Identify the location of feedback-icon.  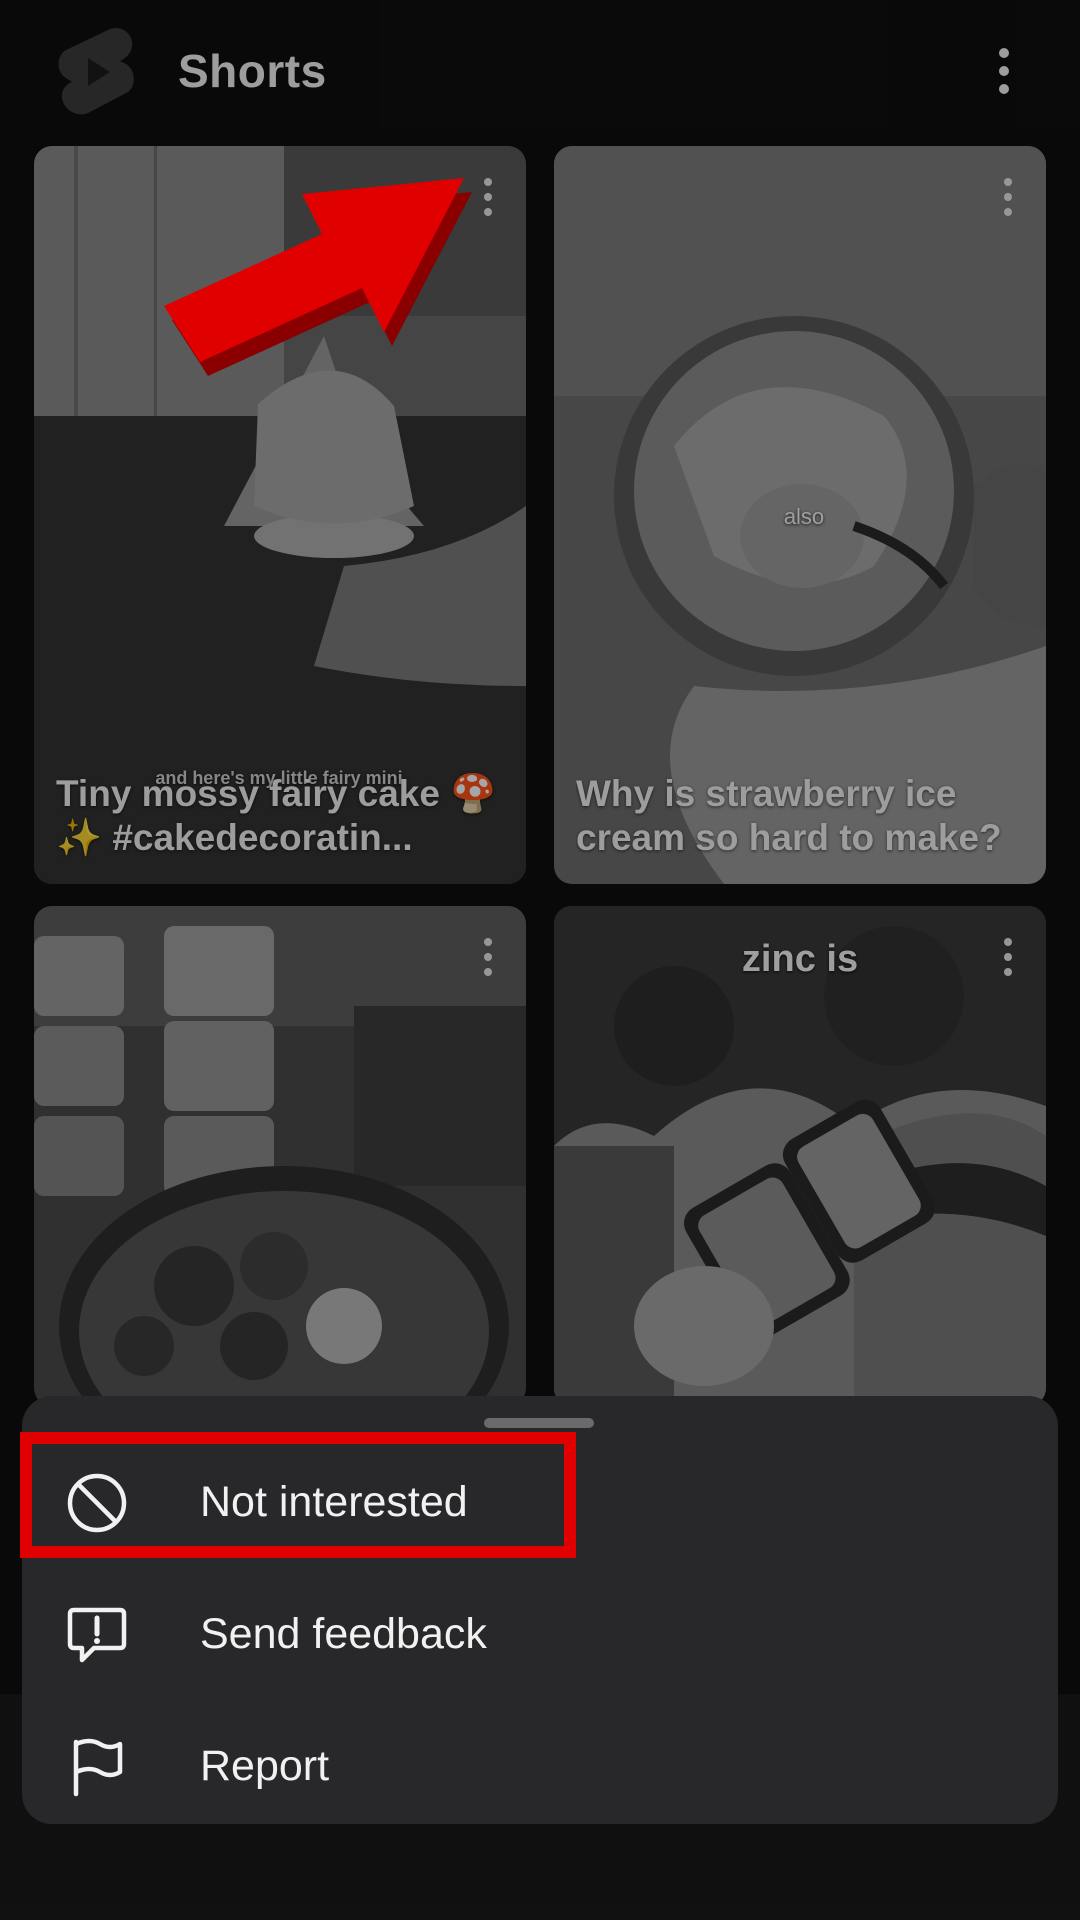
(97, 1635).